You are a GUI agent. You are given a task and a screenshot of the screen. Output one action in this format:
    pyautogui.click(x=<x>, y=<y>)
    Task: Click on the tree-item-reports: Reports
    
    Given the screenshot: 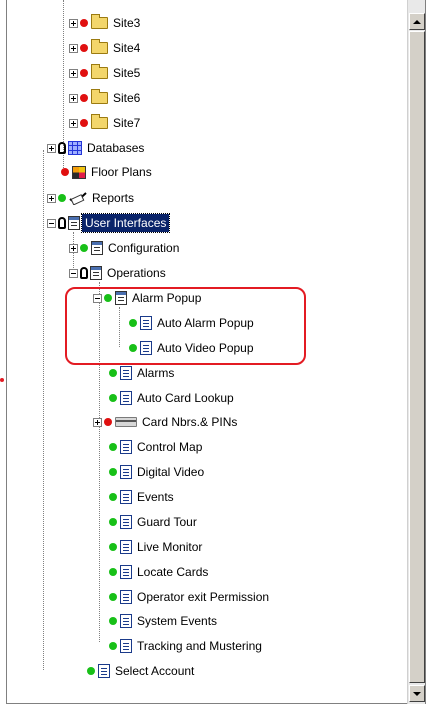 What is the action you would take?
    pyautogui.click(x=92, y=198)
    